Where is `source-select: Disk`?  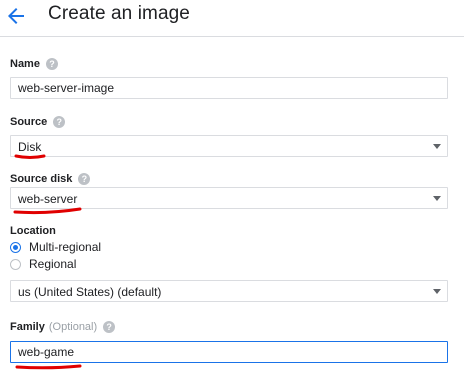
source-select: Disk is located at coordinates (229, 146).